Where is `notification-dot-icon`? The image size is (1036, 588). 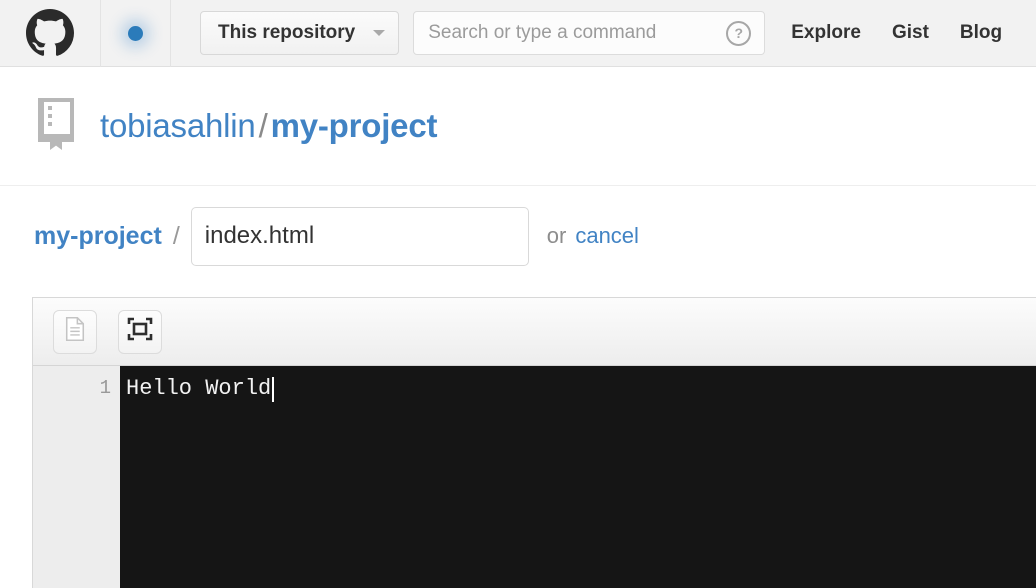
notification-dot-icon is located at coordinates (135, 33).